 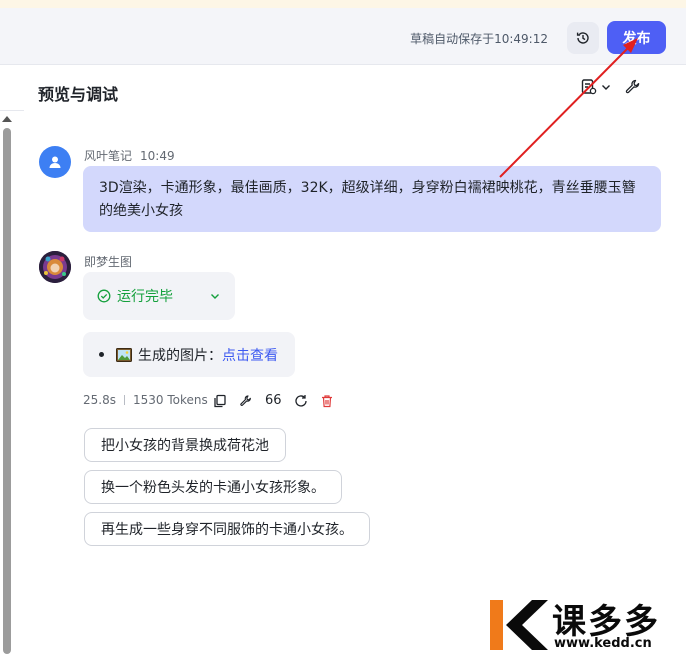 I want to click on suggestion-button-2: 换一个粉色头发的卡通小女孩形象。, so click(x=213, y=487).